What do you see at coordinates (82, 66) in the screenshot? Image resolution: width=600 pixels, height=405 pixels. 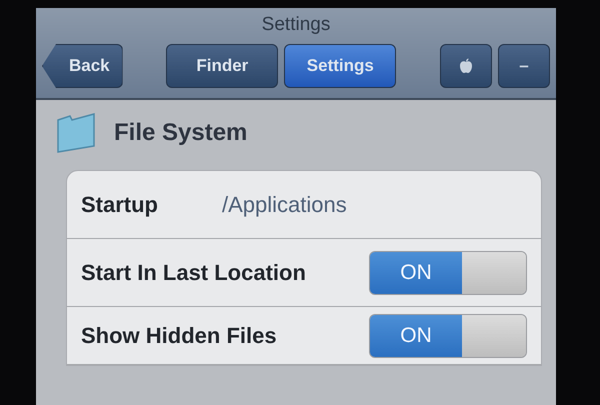 I see `back-button: Back` at bounding box center [82, 66].